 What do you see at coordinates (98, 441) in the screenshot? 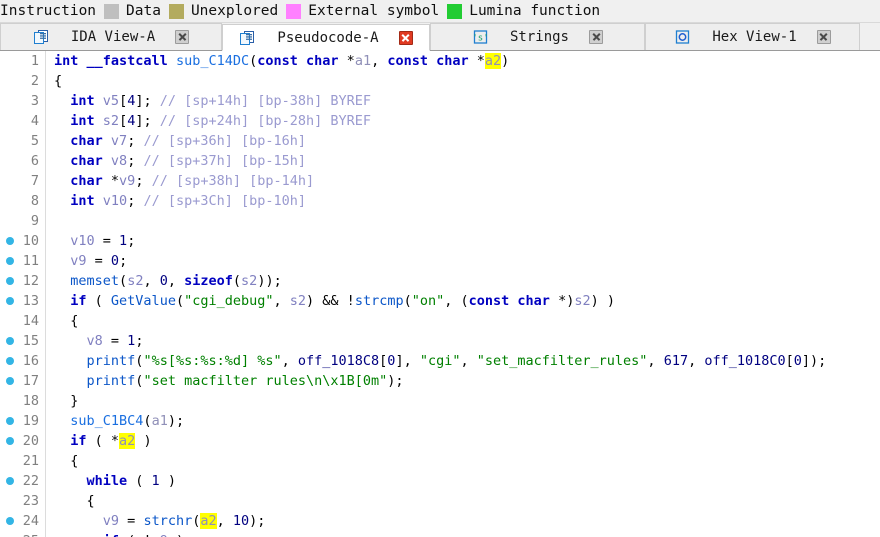
I see `code-line-text: if ( *a2 )` at bounding box center [98, 441].